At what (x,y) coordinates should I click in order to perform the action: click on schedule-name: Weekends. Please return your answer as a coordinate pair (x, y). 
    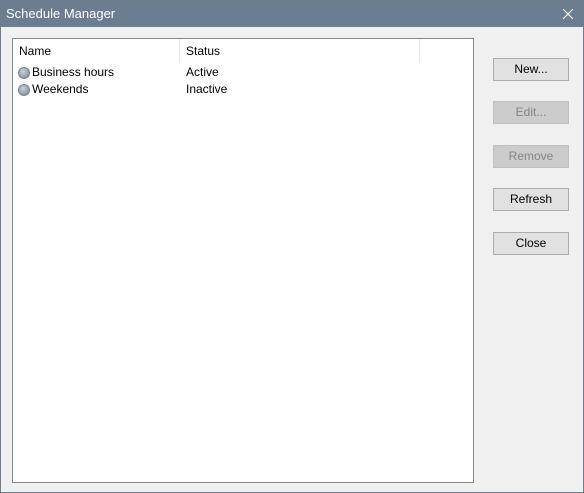
    Looking at the image, I should click on (60, 89).